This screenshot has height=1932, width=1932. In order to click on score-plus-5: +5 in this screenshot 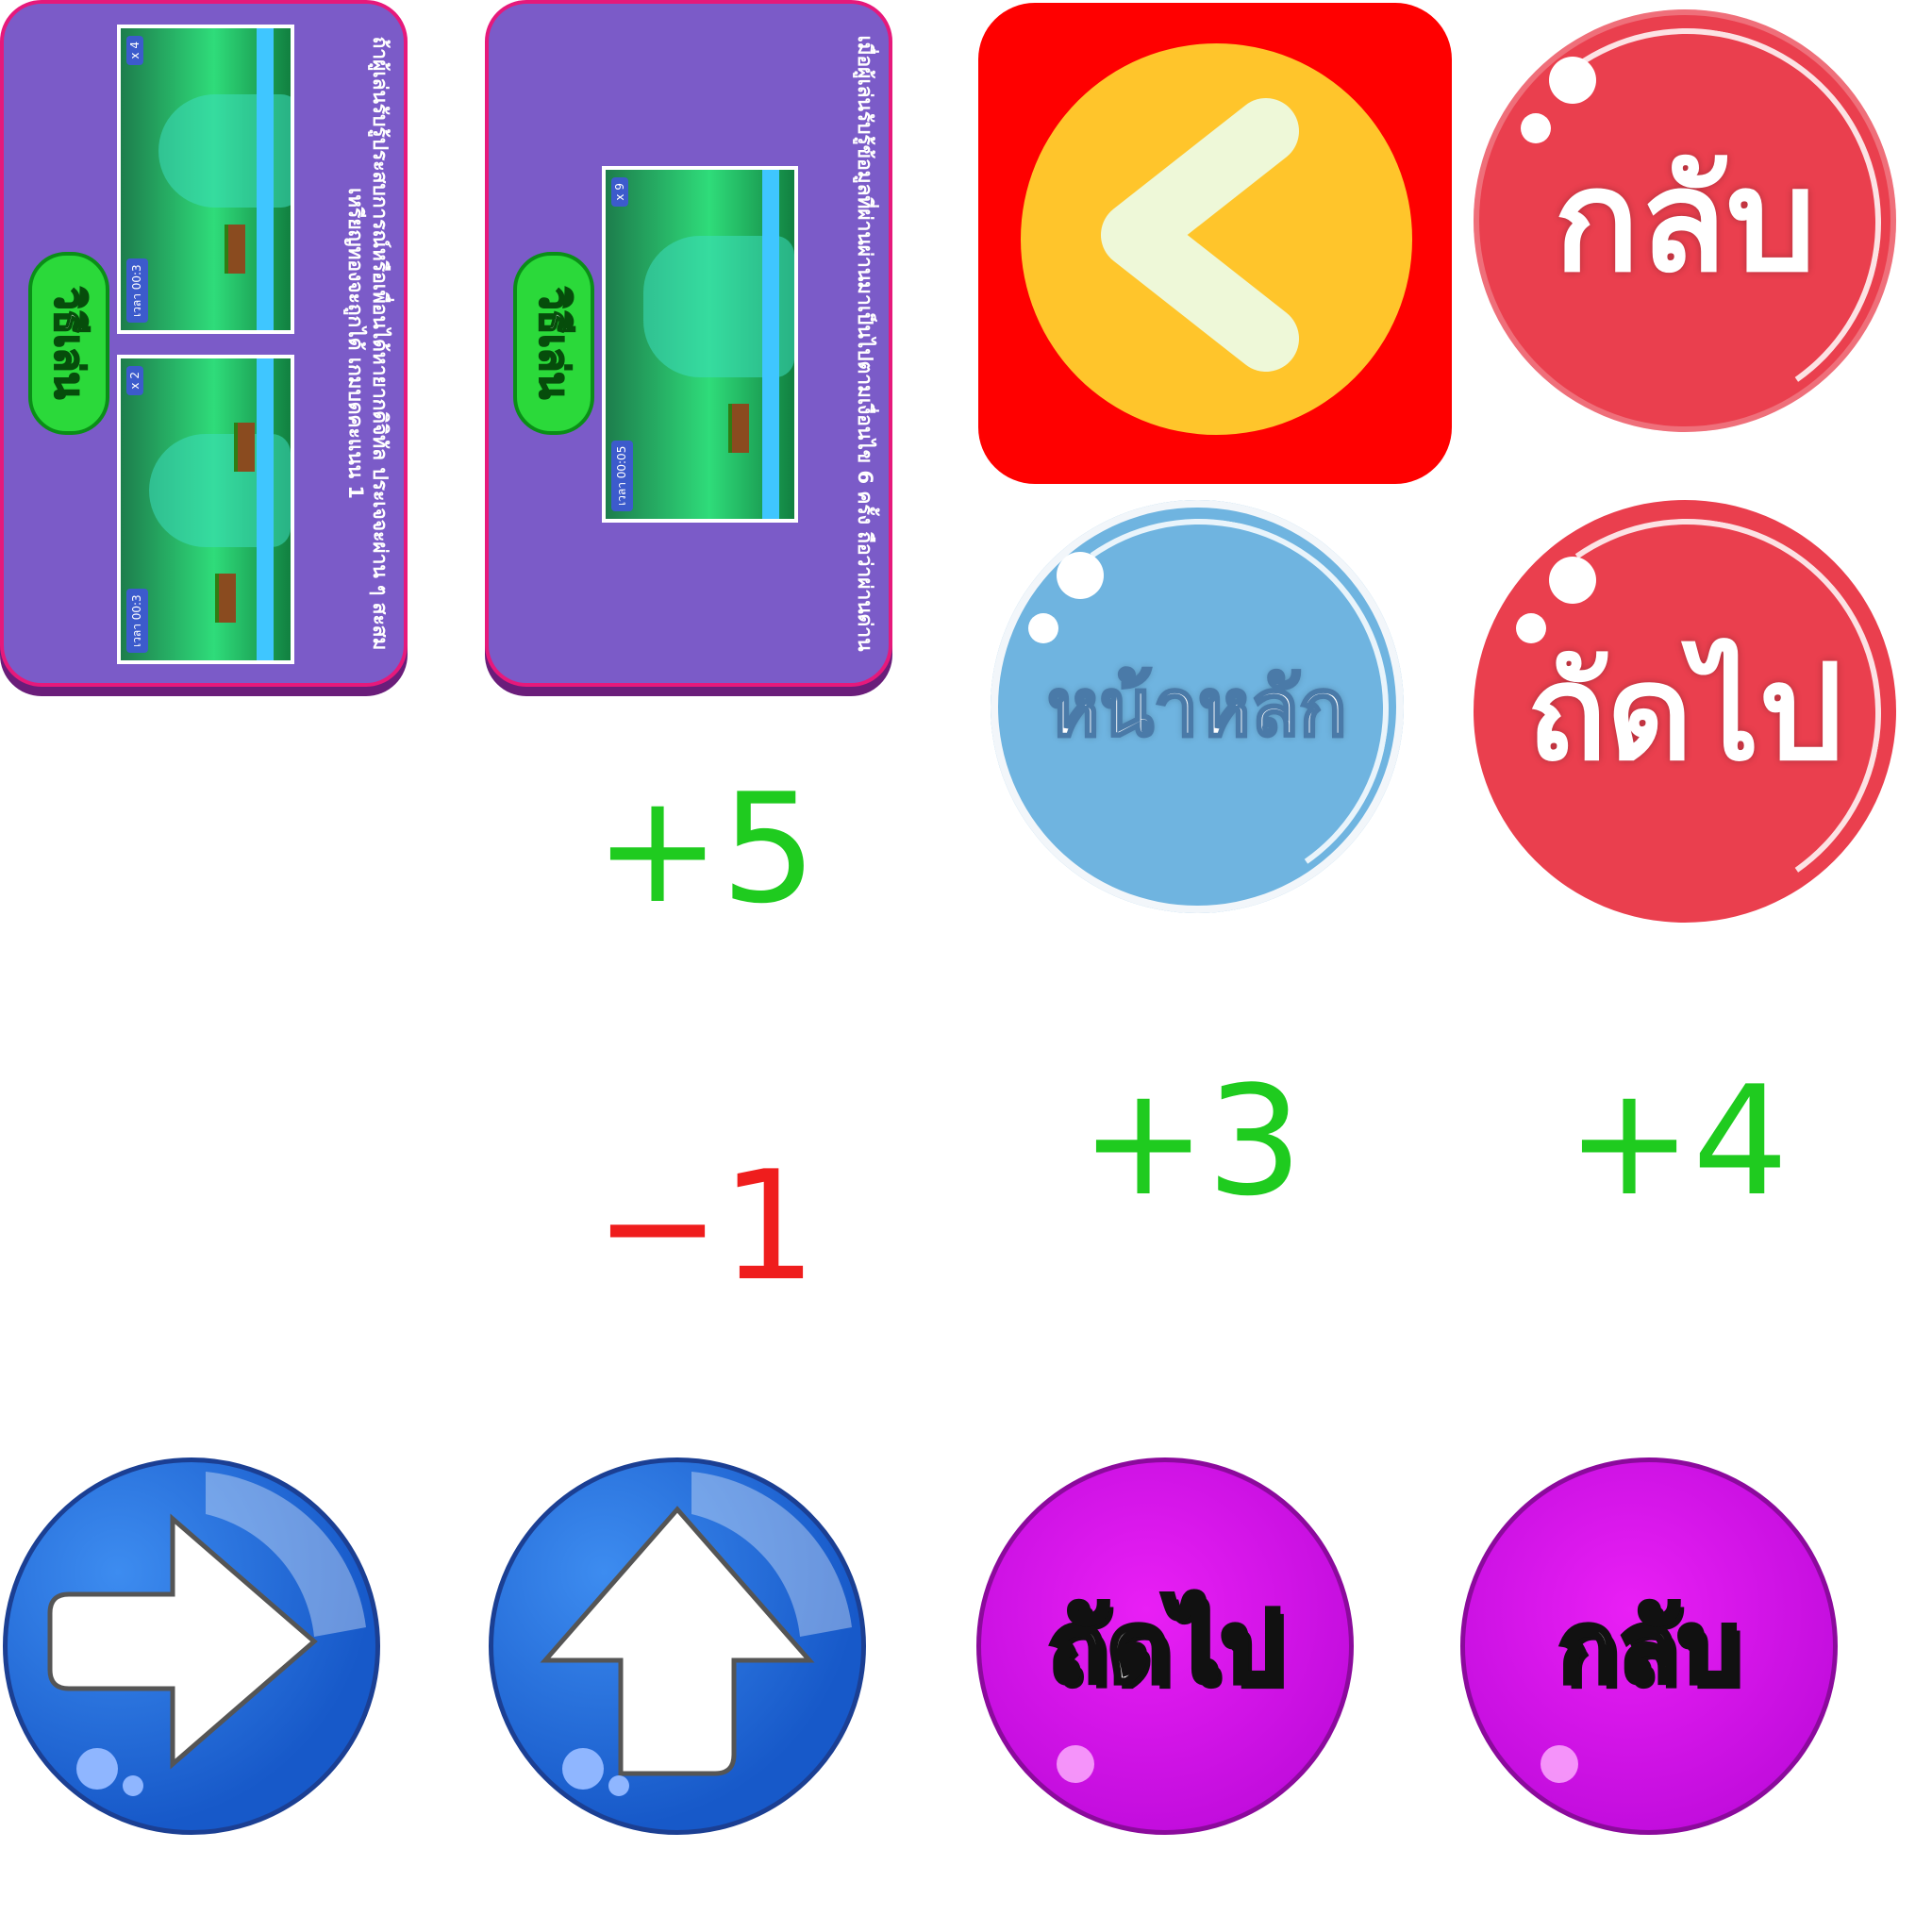, I will do `click(705, 849)`.